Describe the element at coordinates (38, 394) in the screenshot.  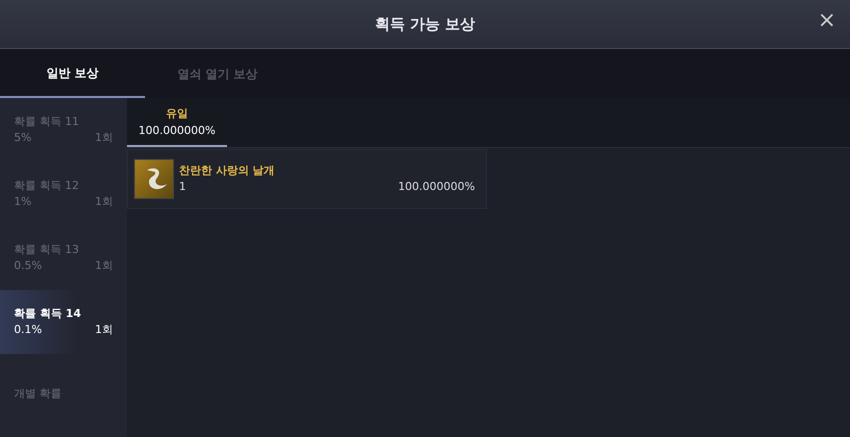
I see `tier-name: 개별 확률` at that location.